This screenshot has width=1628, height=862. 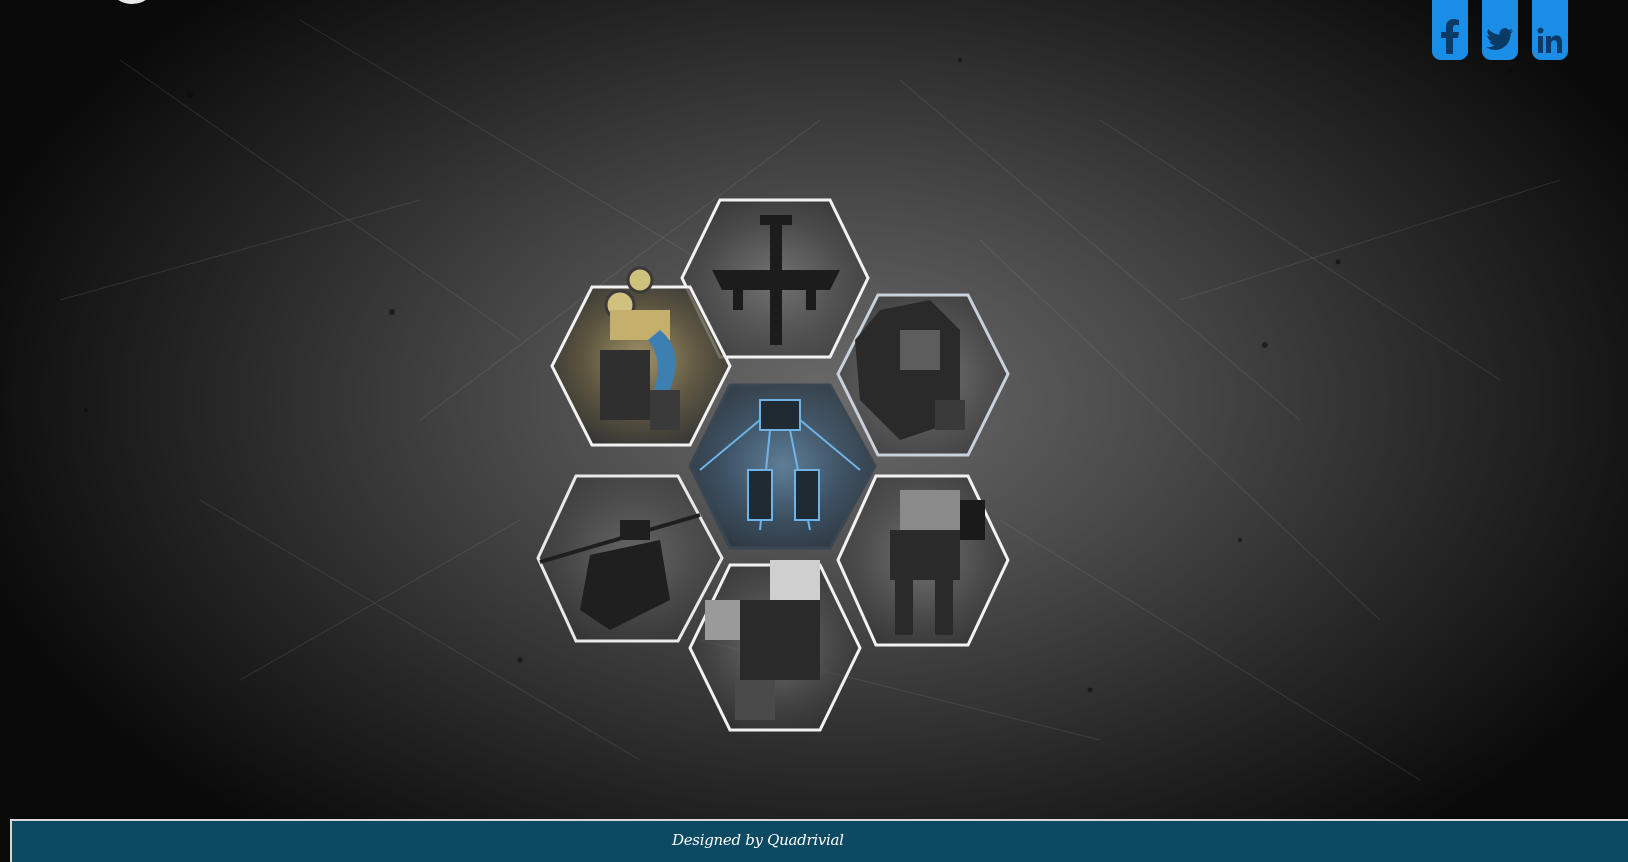 I want to click on footer-bar: Designed by Quadrivial, so click(x=819, y=840).